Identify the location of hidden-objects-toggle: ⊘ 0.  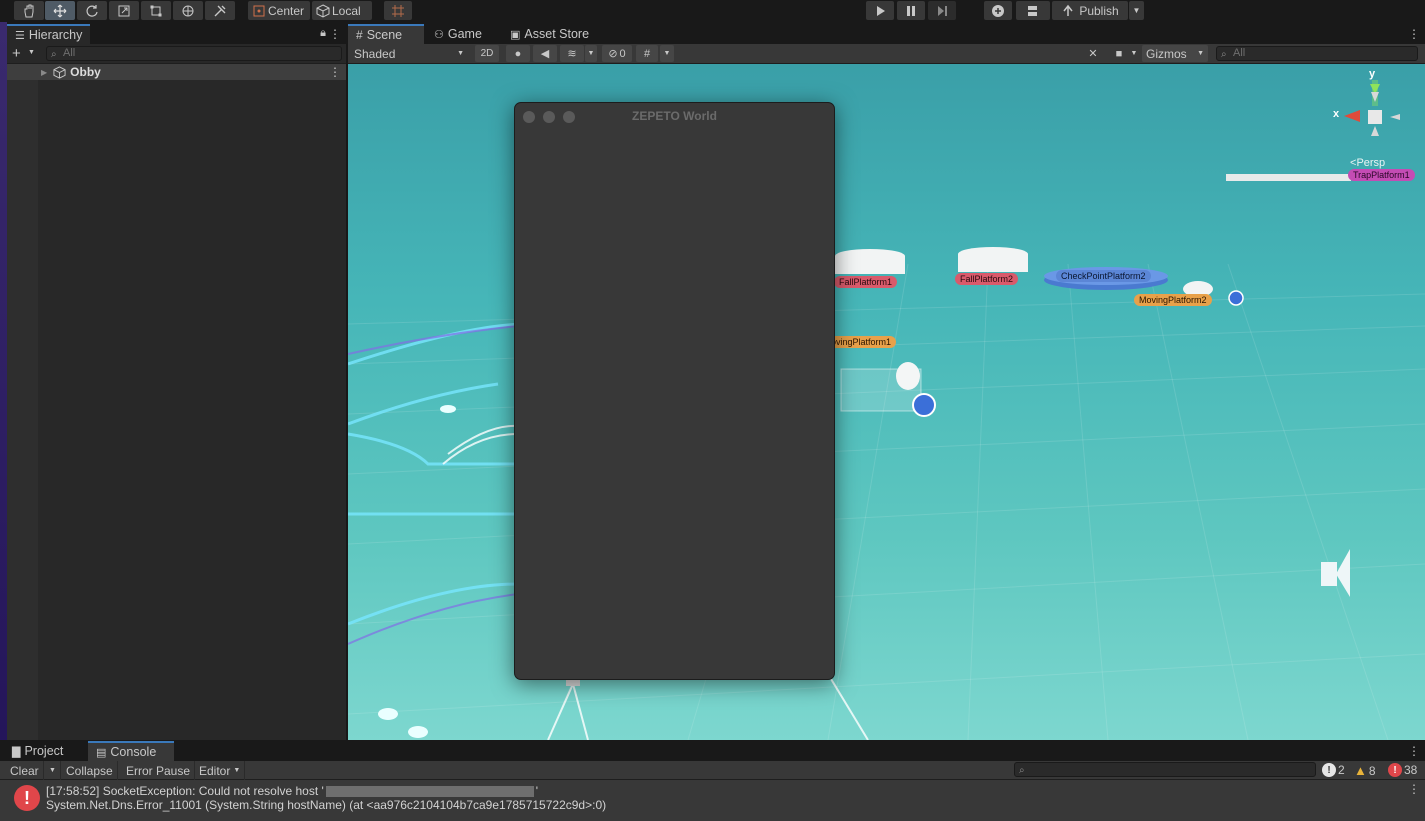
(617, 53).